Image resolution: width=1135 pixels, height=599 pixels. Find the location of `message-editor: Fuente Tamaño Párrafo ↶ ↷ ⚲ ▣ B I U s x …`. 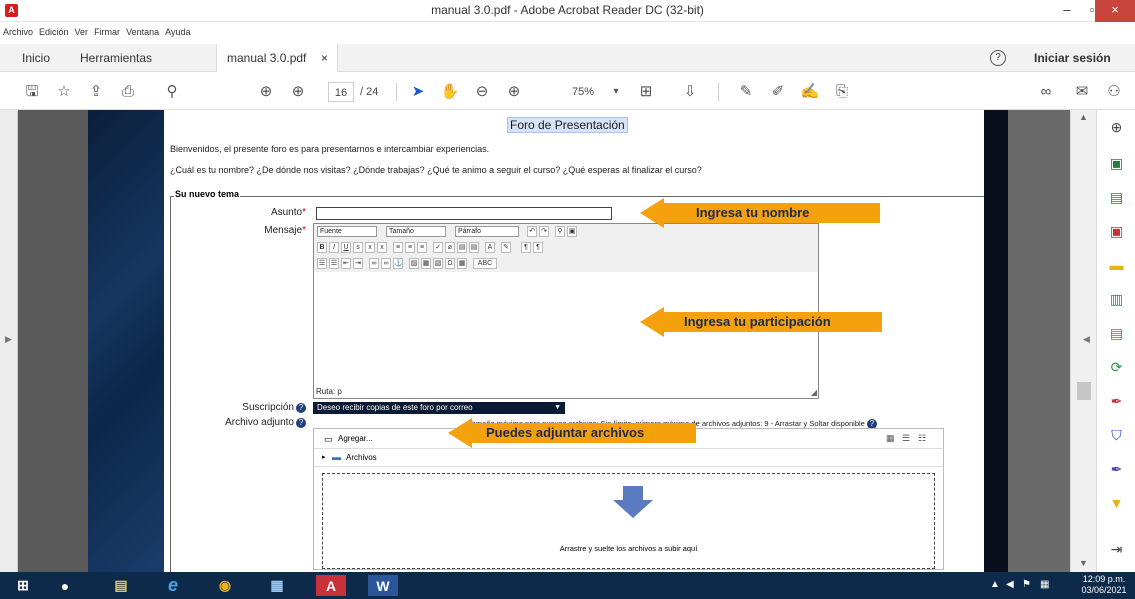

message-editor: Fuente Tamaño Párrafo ↶ ↷ ⚲ ▣ B I U s x … is located at coordinates (566, 311).